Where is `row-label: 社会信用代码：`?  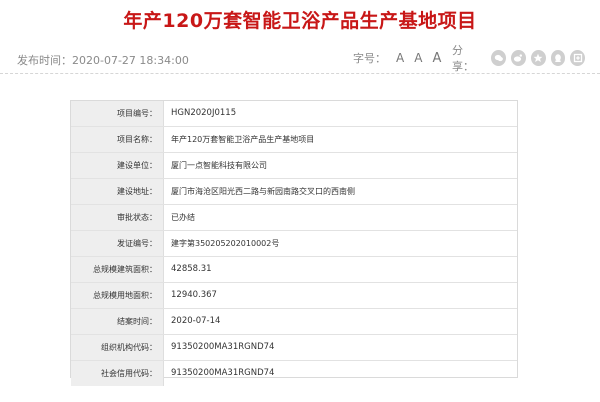
row-label: 社会信用代码： is located at coordinates (117, 373).